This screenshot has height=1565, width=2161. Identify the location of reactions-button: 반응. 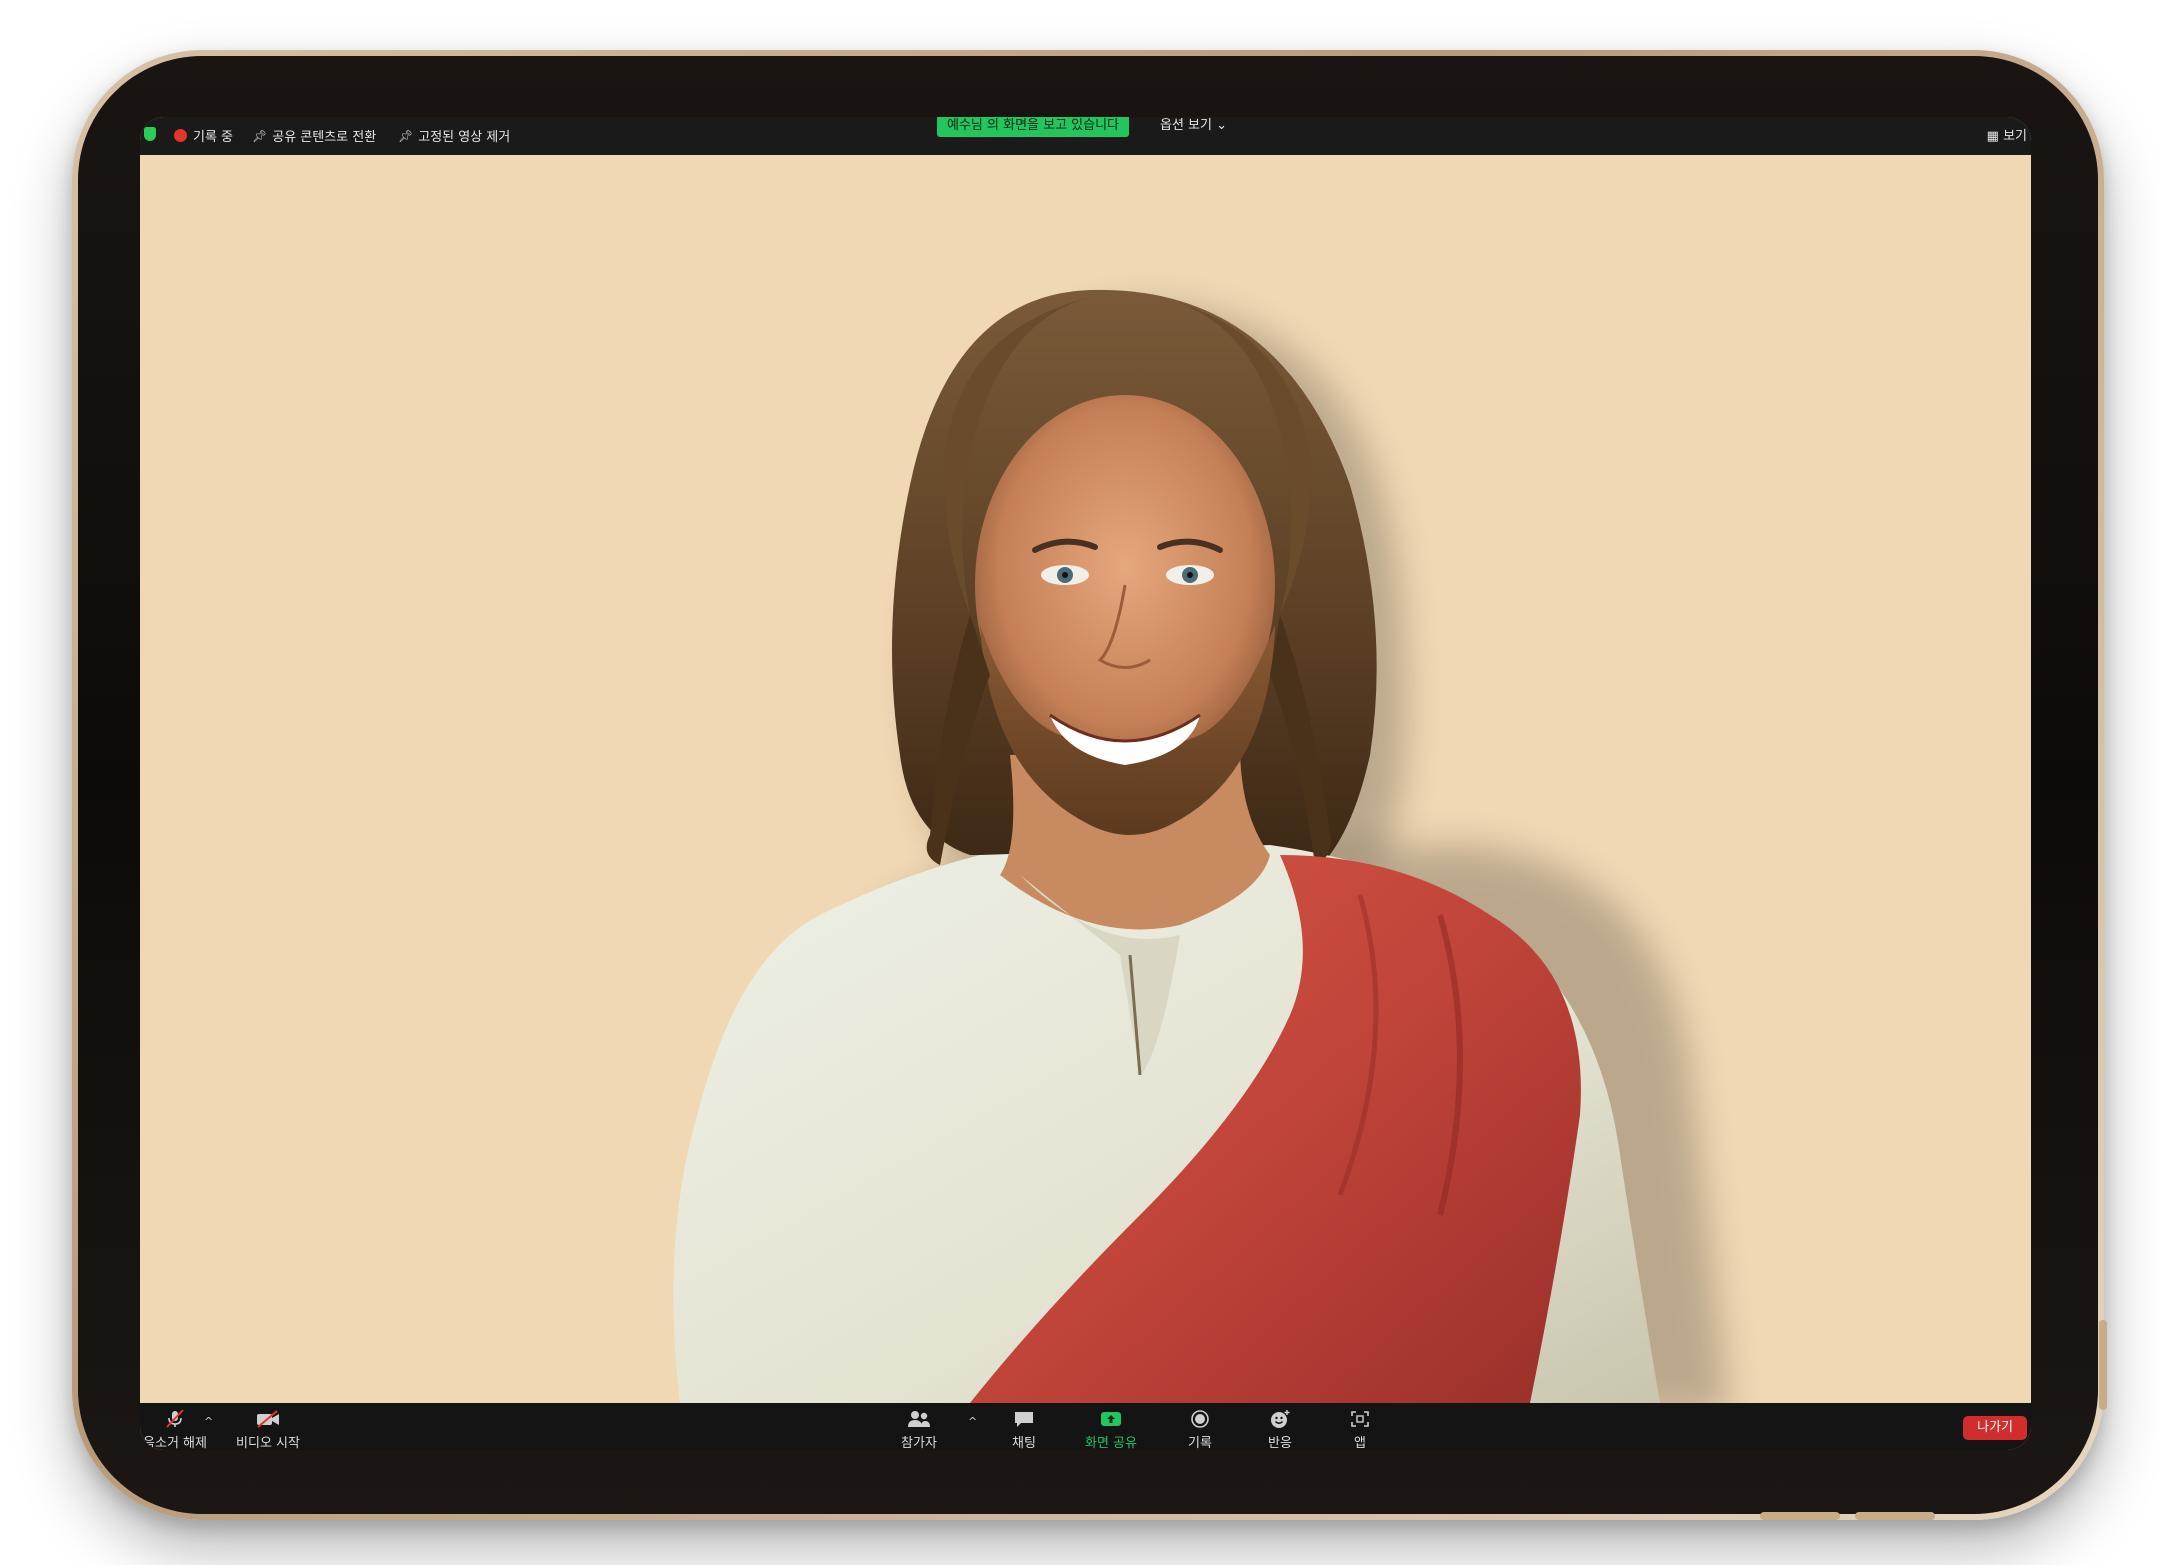
(1280, 1429).